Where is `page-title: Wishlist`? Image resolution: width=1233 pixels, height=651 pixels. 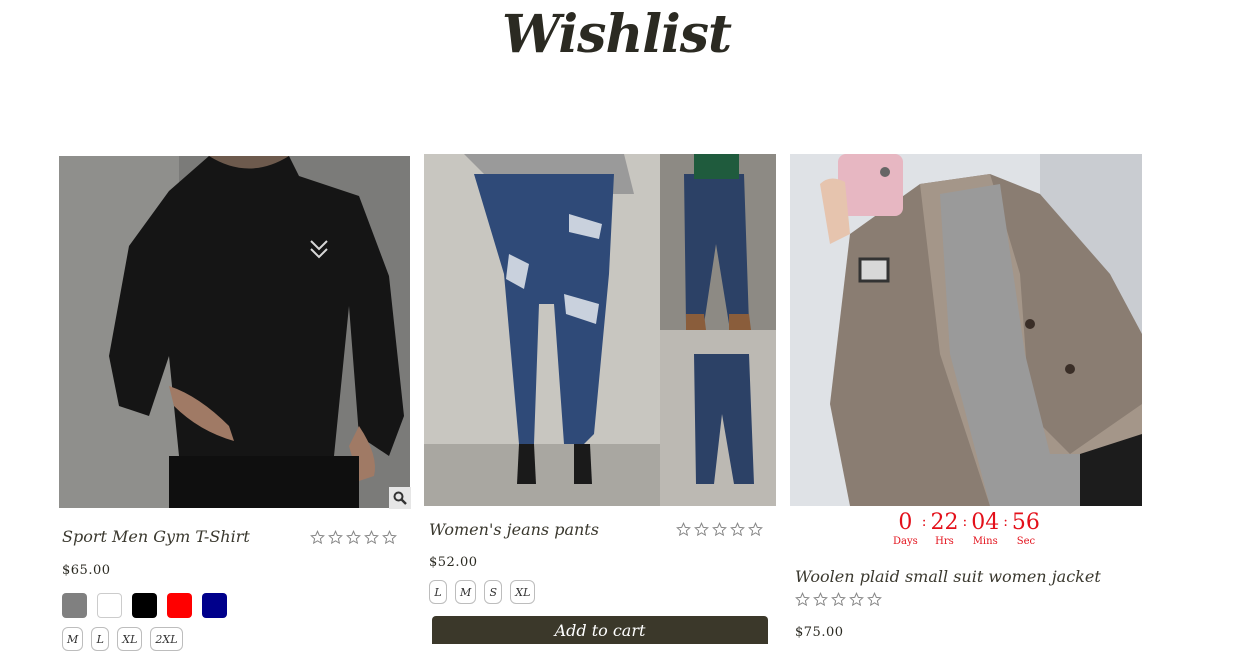
page-title: Wishlist is located at coordinates (616, 34).